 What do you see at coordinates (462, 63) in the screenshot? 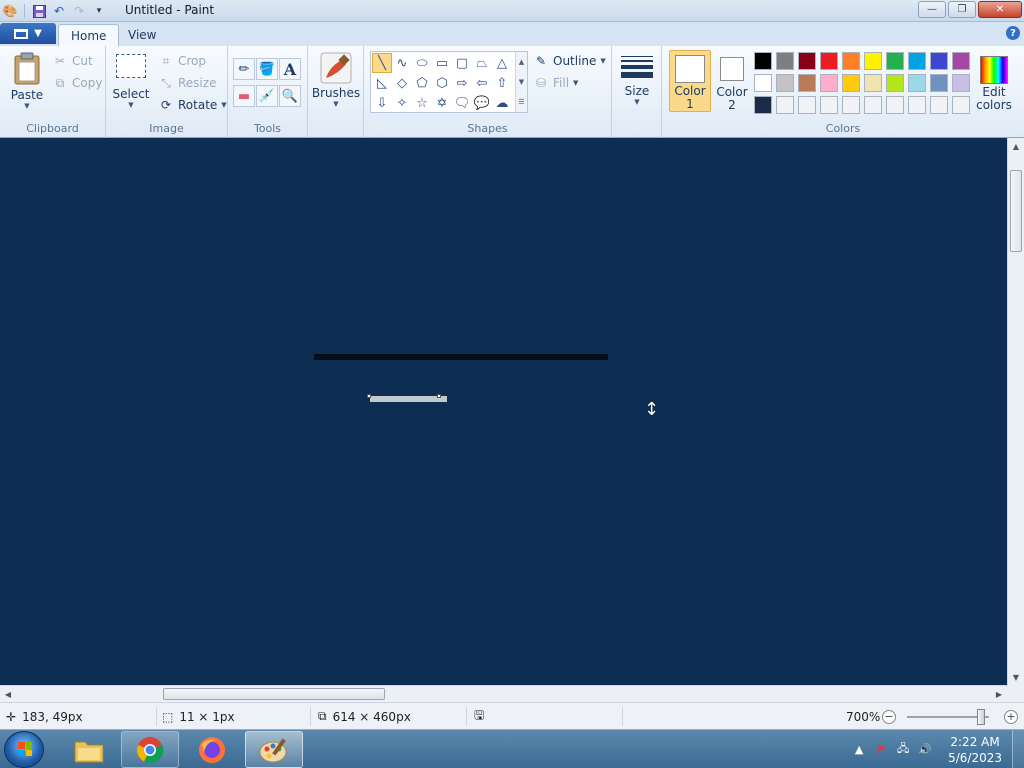
I see `rounded-rectangle-shape-icon: ▢` at bounding box center [462, 63].